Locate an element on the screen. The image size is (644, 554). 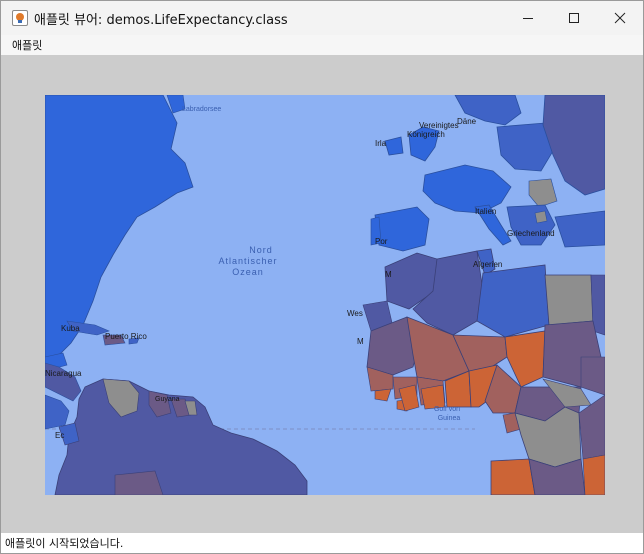
java-icon is located at coordinates (20, 18).